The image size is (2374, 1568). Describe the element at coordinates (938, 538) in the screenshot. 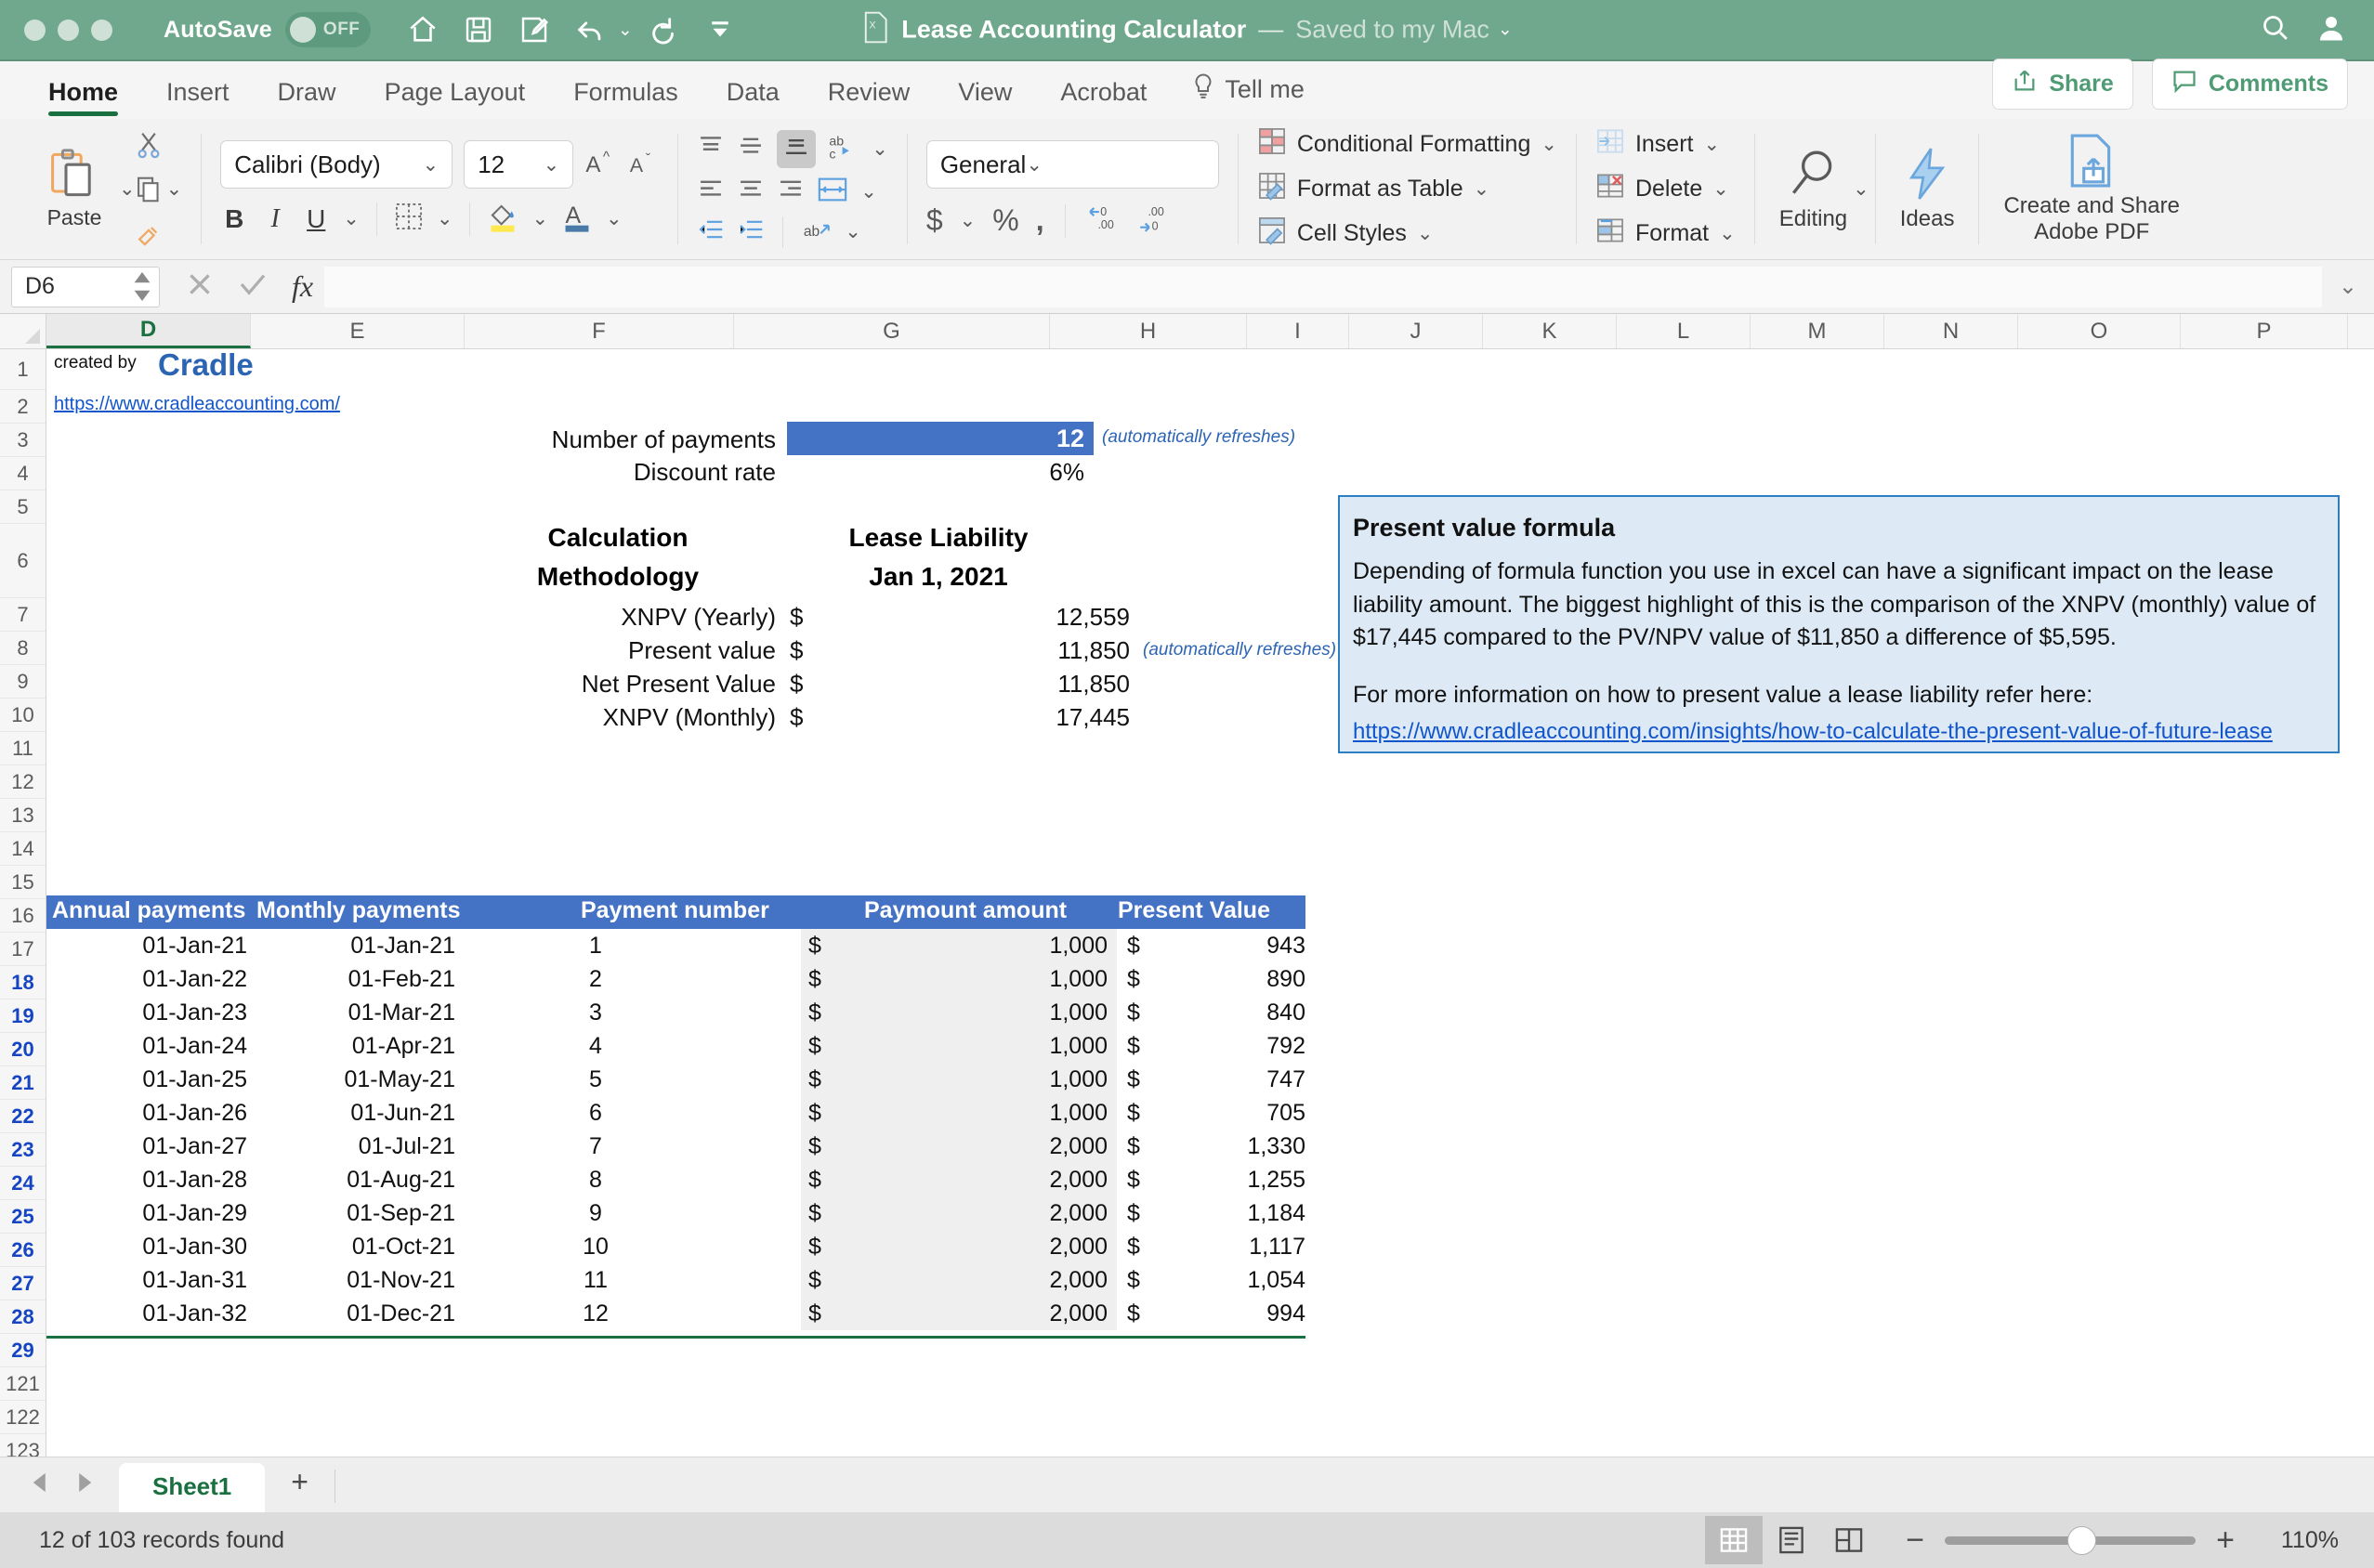

I see `cell-G6-liability-header-1: Lease Liability` at that location.